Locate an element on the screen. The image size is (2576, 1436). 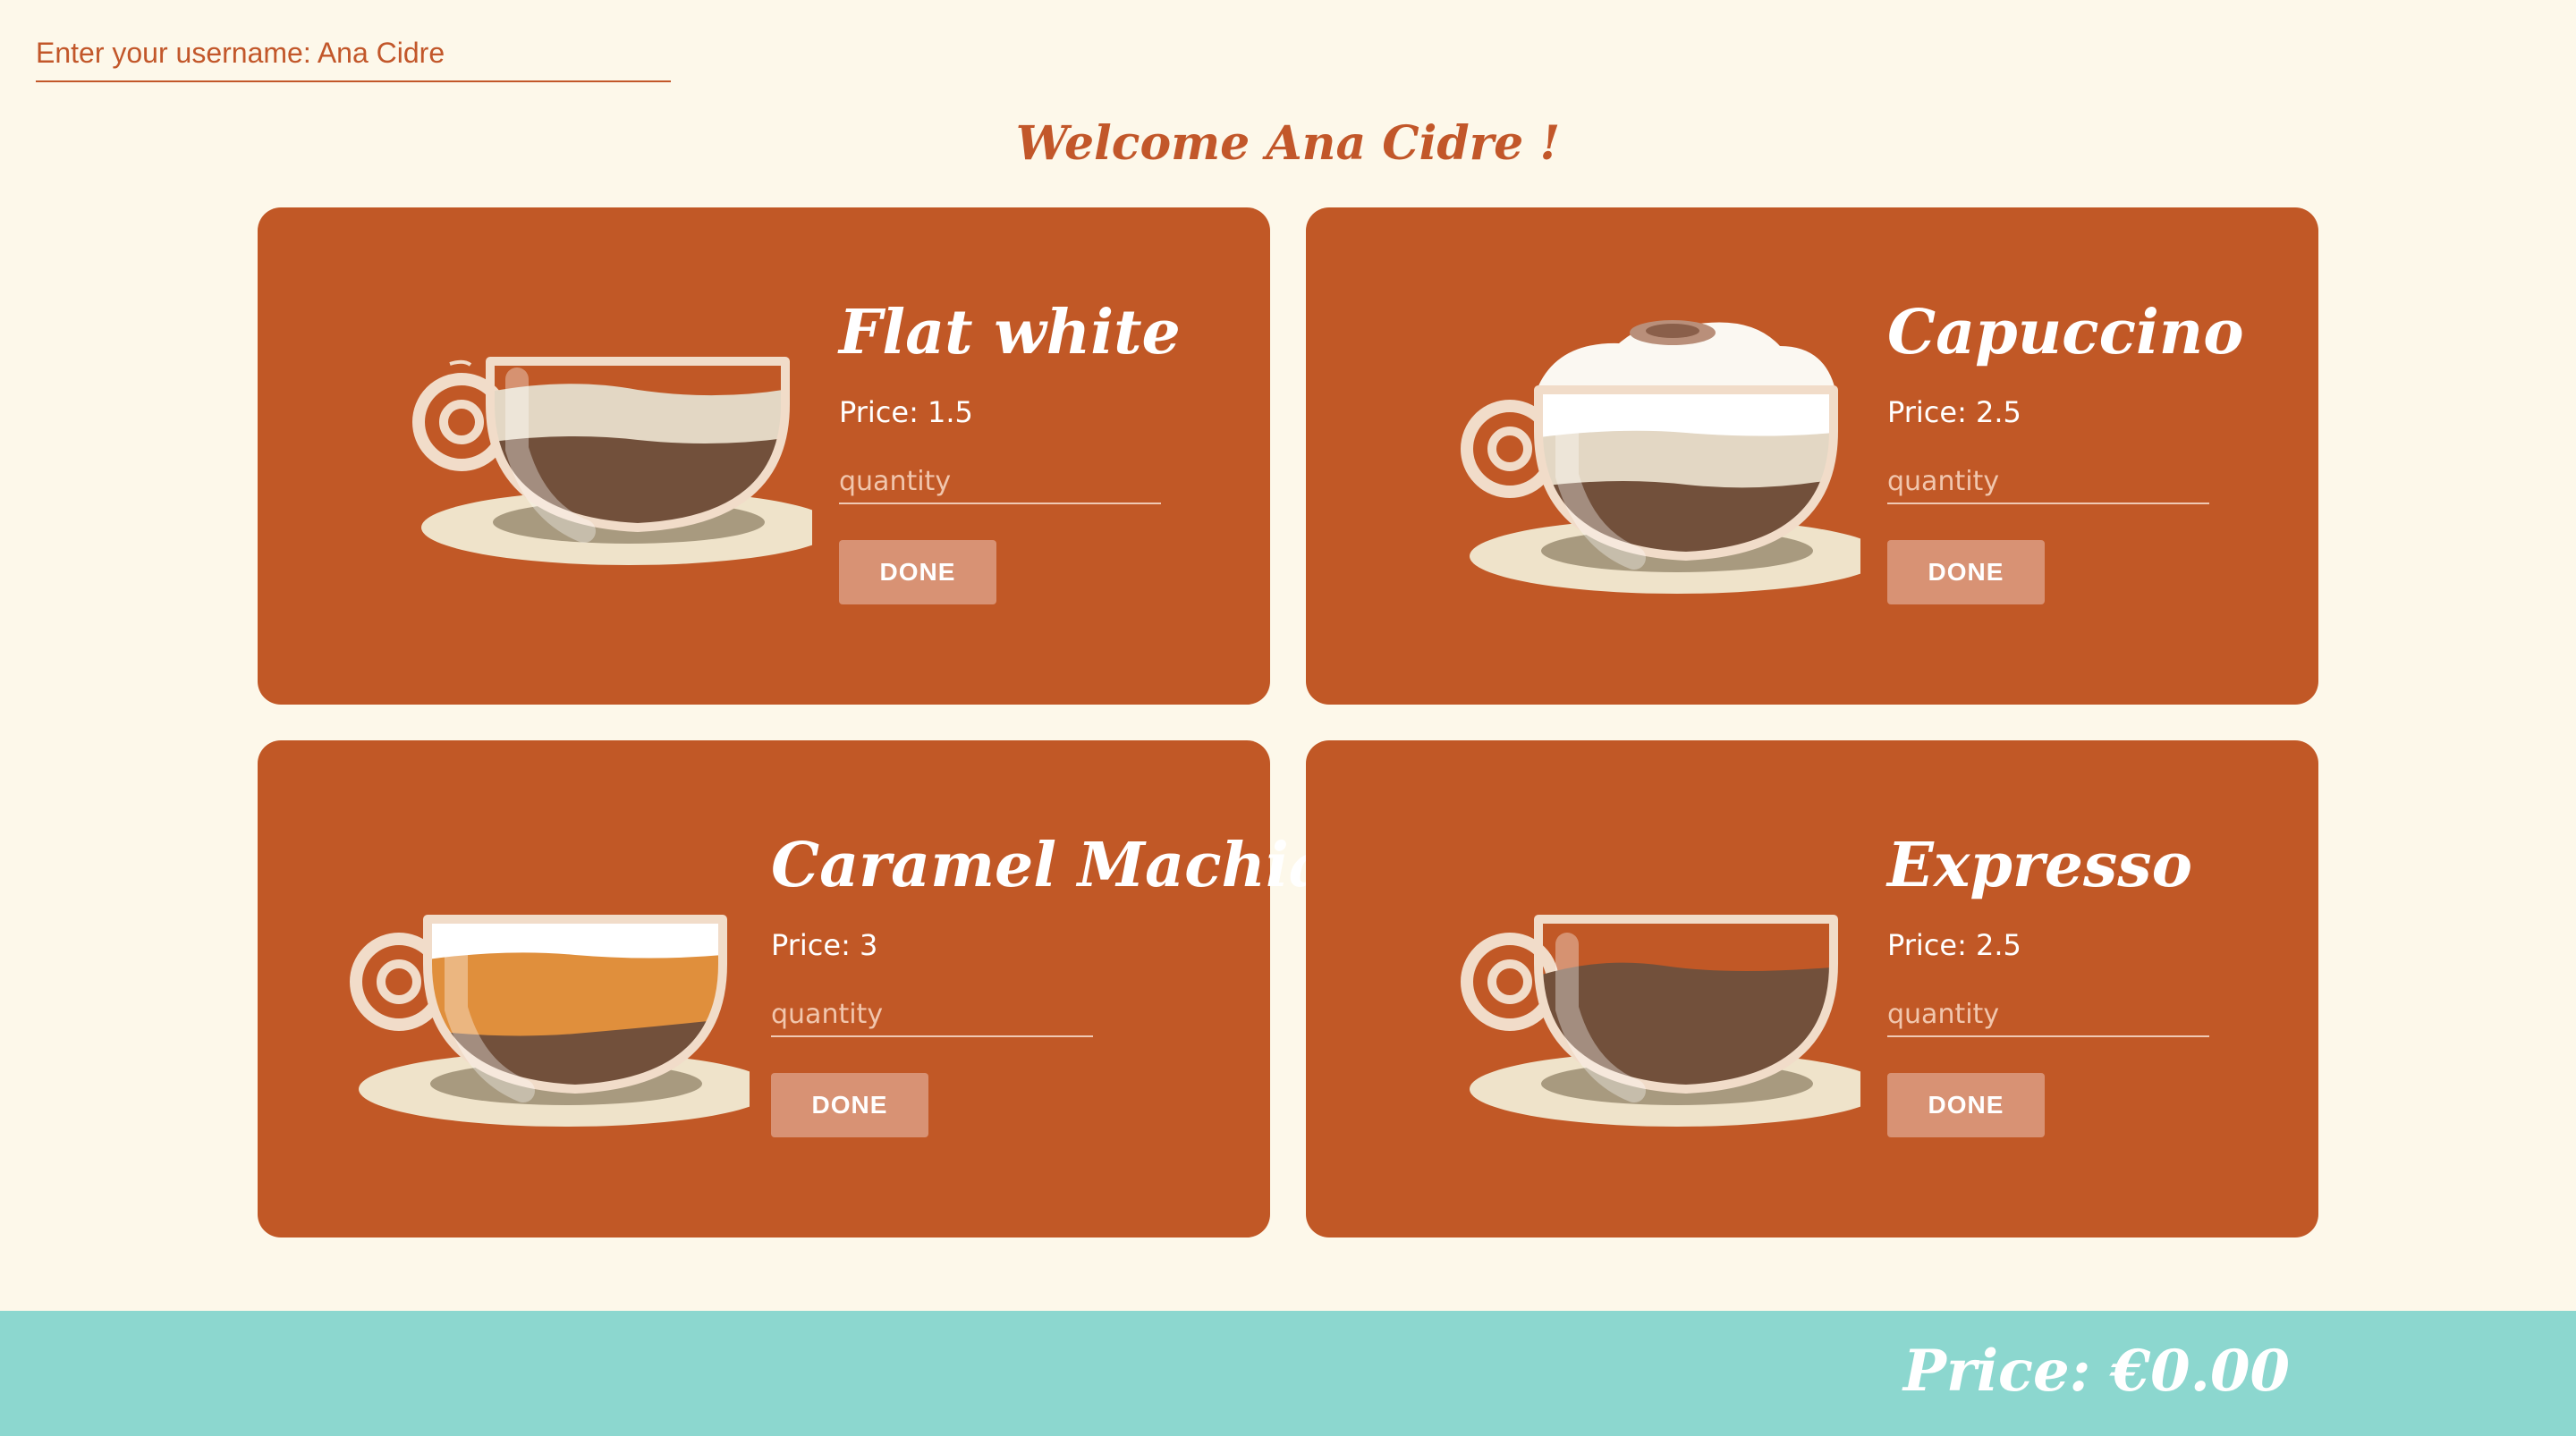
coffee-name: Capuccino is located at coordinates (2065, 332).